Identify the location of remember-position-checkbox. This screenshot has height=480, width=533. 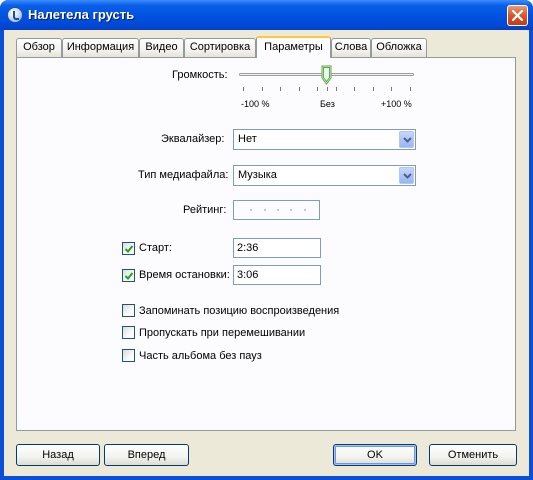
(128, 310).